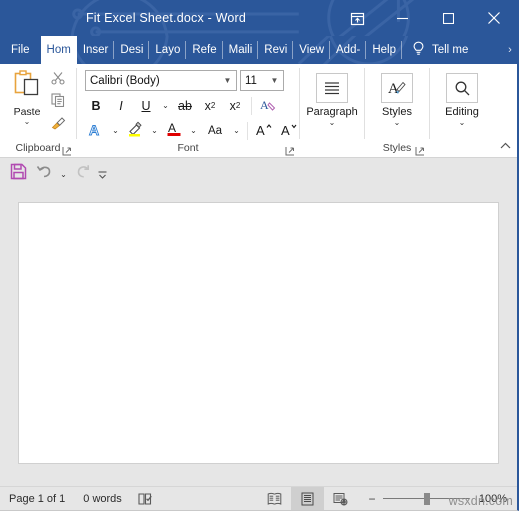  I want to click on clipboard-group-label: Clipboard, so click(38, 149).